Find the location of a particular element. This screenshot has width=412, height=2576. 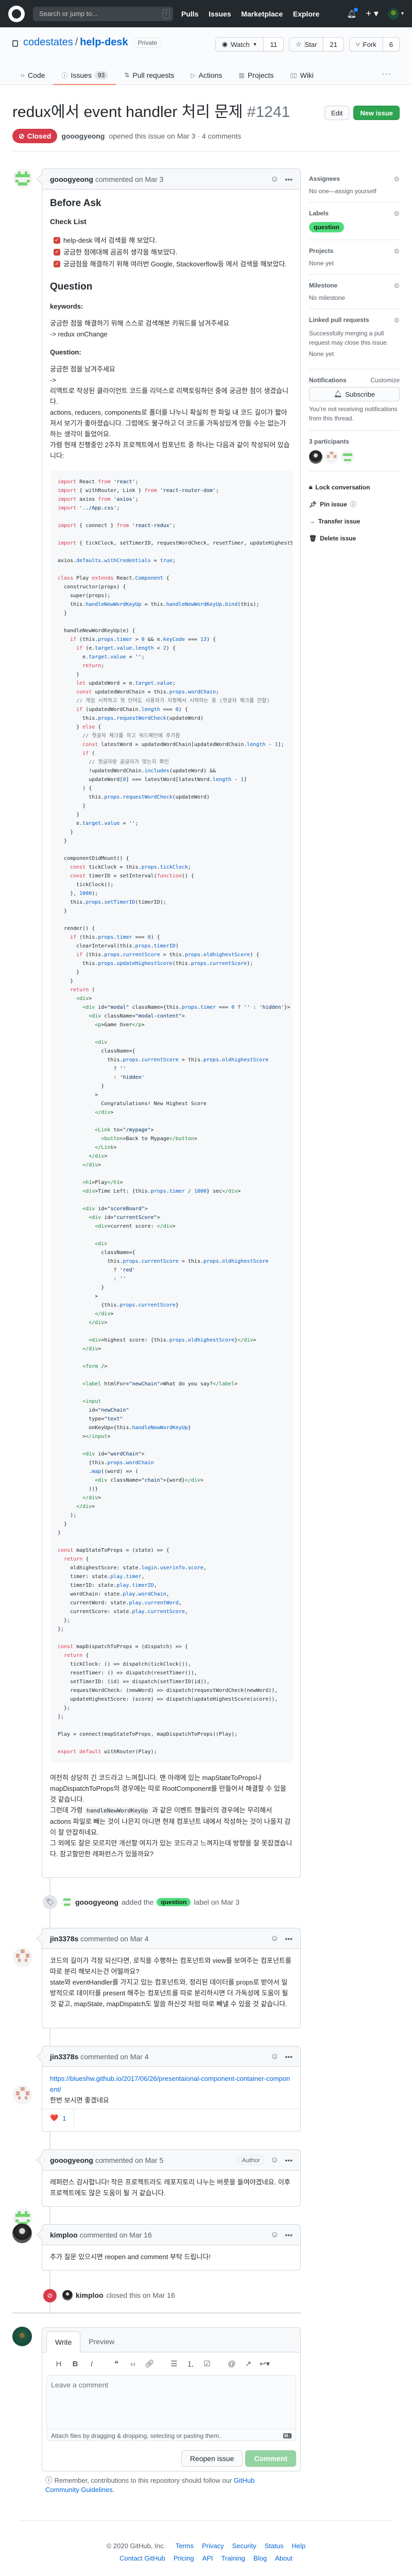

footer-link-terms: Terms is located at coordinates (185, 2546).